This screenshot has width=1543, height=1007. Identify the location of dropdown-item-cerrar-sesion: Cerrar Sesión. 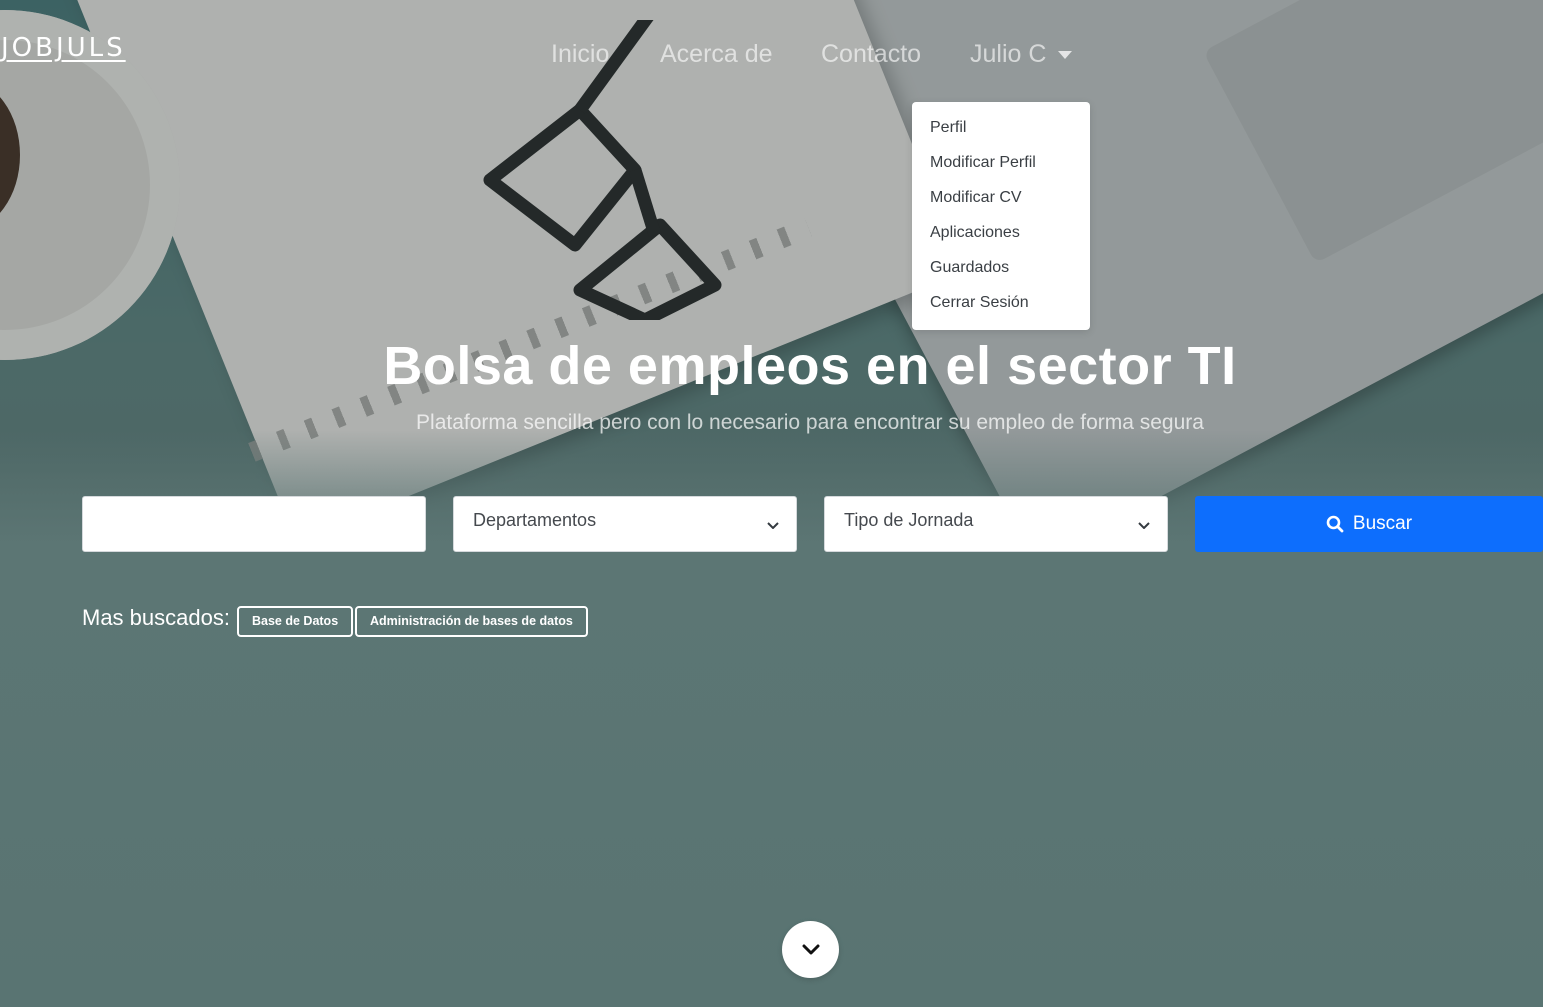
(1001, 308).